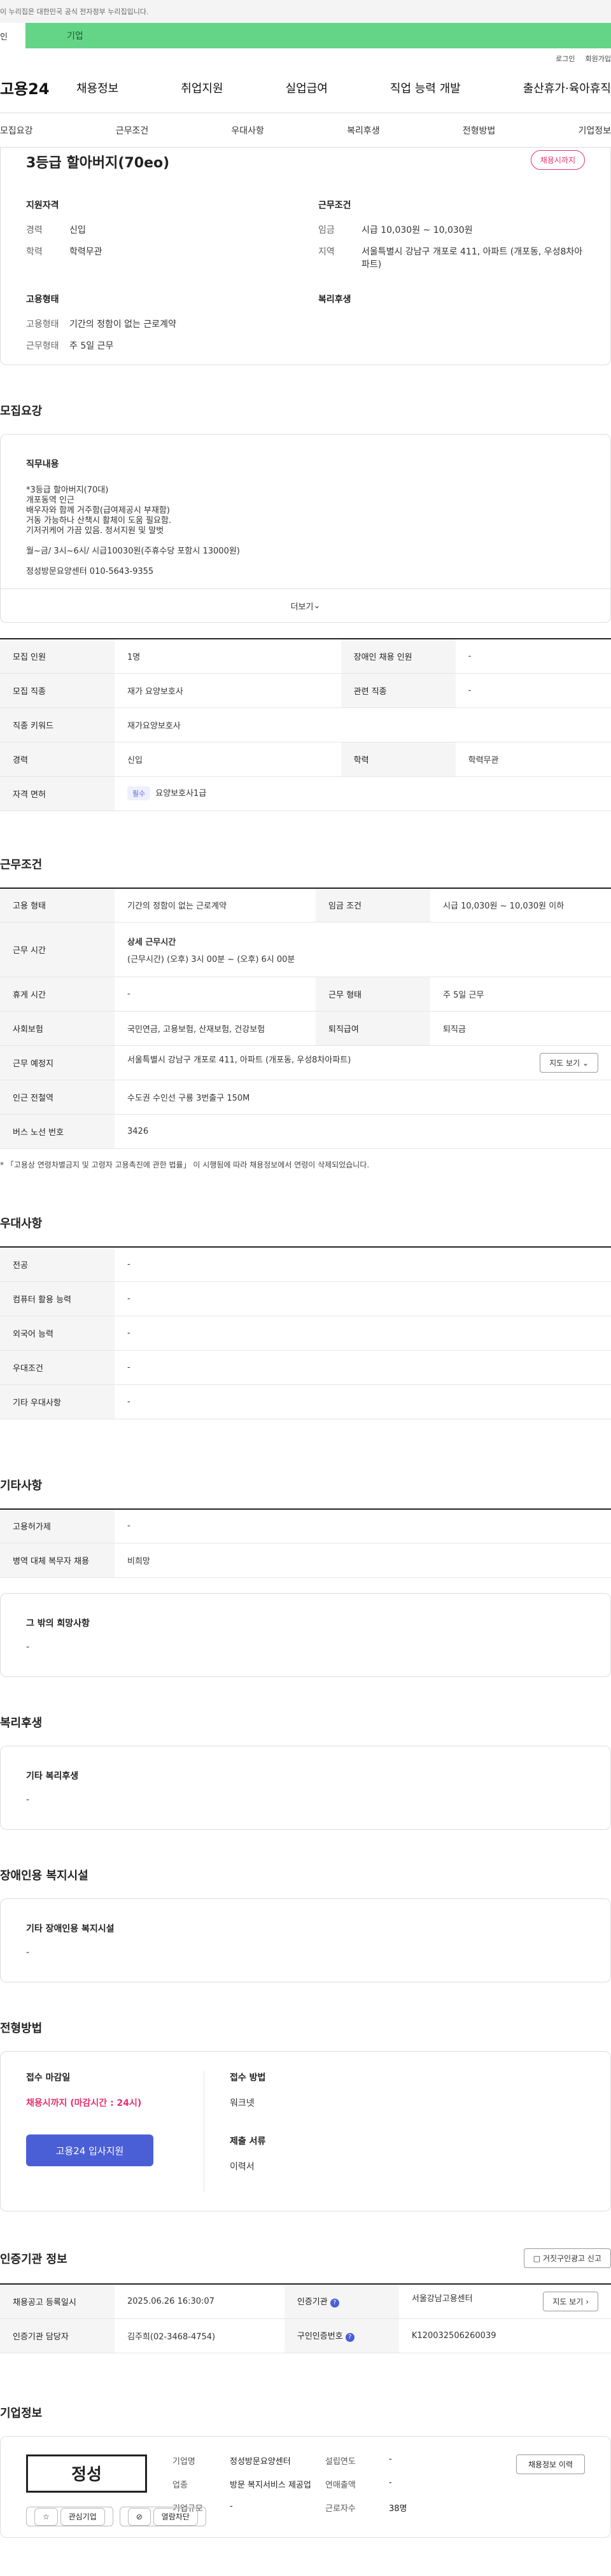 Image resolution: width=611 pixels, height=2576 pixels. I want to click on company-logo-text: 정성, so click(86, 2474).